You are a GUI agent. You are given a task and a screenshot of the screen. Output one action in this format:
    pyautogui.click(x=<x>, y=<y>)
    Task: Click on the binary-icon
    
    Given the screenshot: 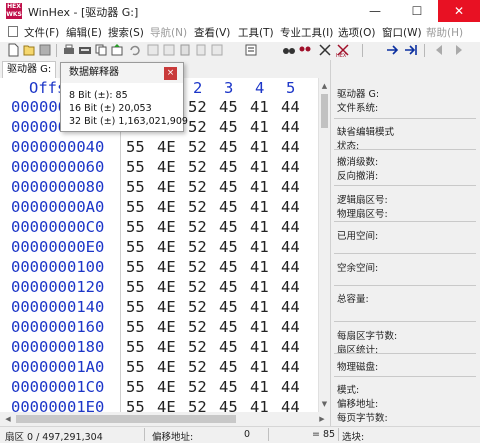 What is the action you would take?
    pyautogui.click(x=217, y=50)
    